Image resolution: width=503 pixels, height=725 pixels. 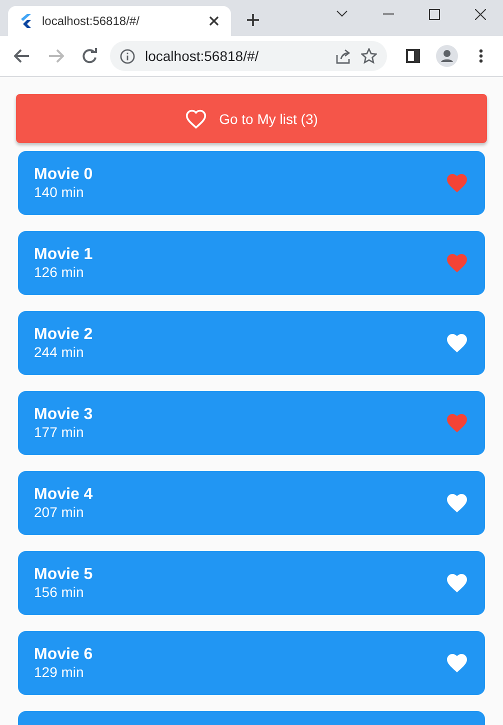 I want to click on movie-card: Movie 3 177 min, so click(x=251, y=423).